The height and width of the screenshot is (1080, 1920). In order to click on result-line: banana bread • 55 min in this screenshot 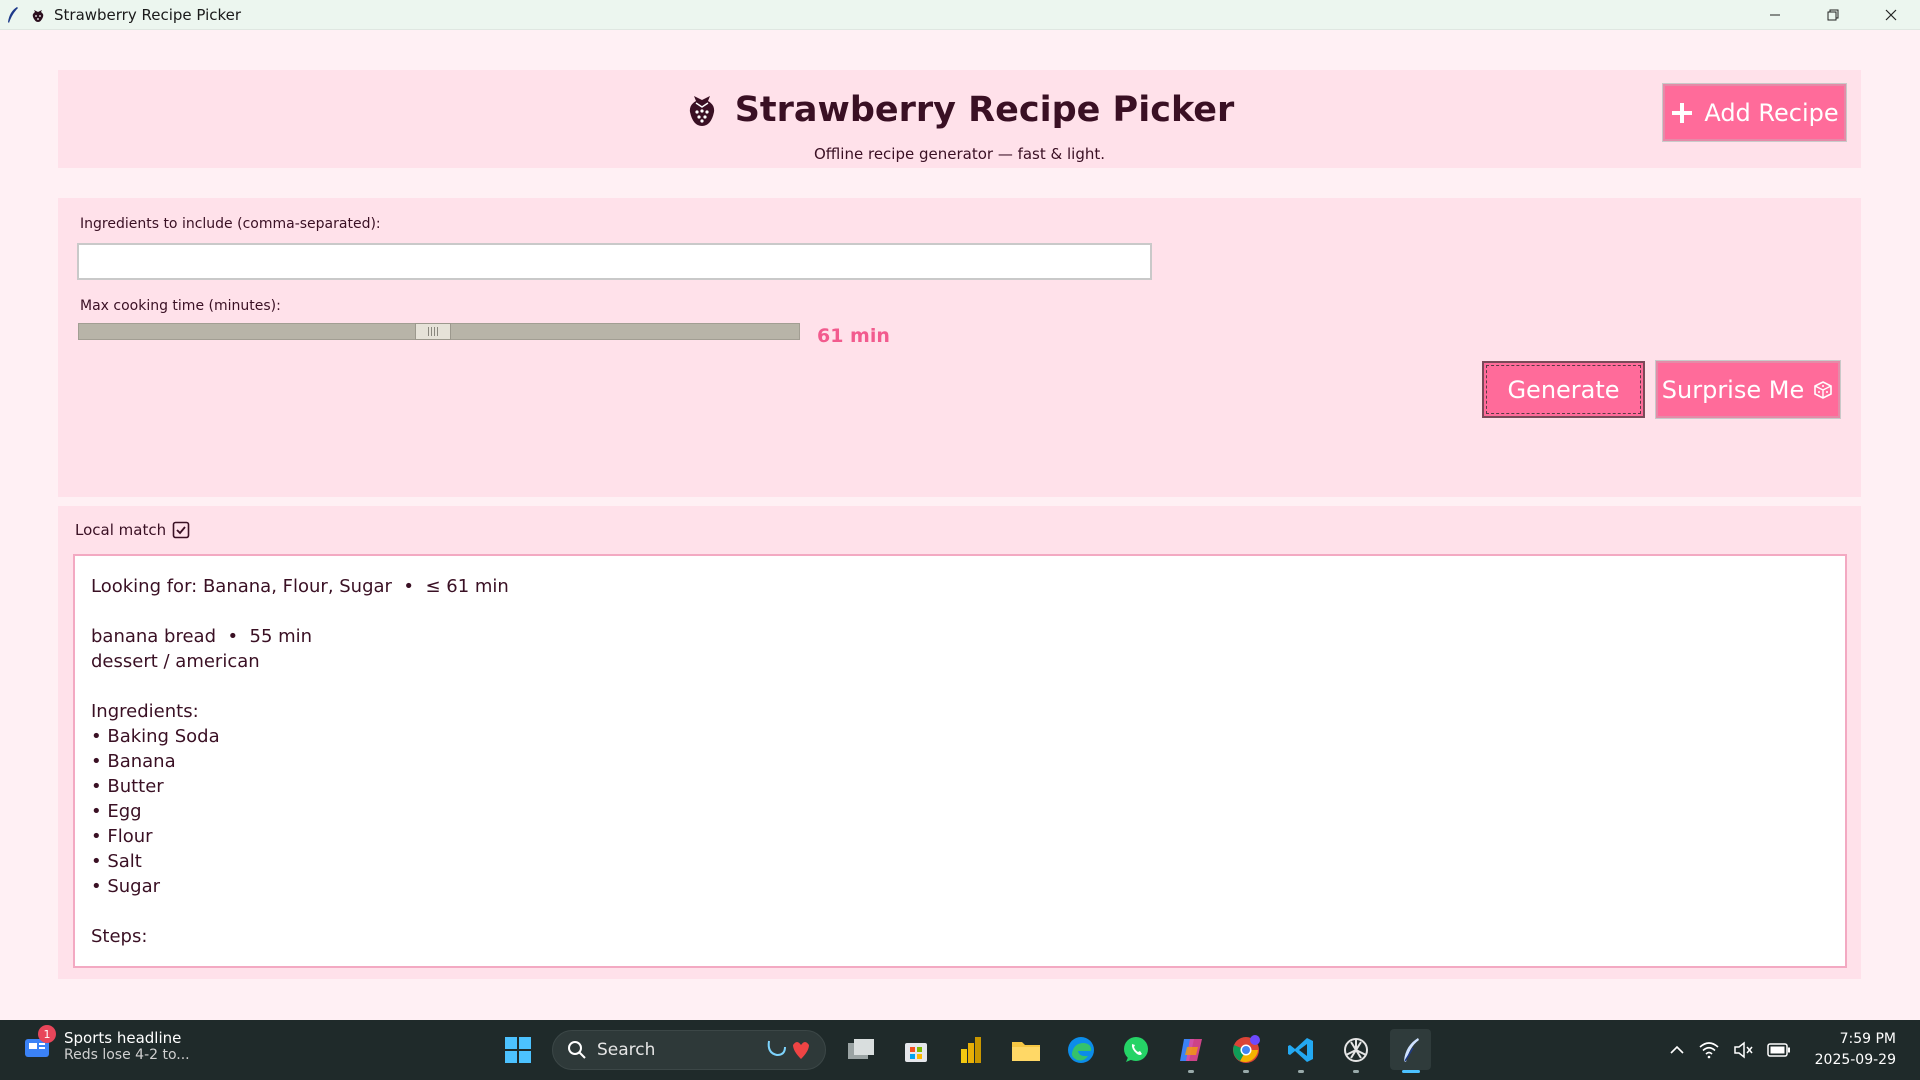, I will do `click(202, 636)`.